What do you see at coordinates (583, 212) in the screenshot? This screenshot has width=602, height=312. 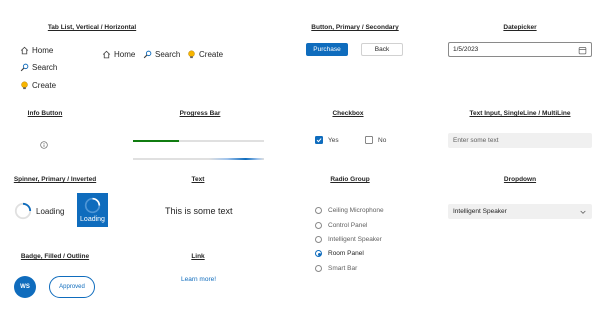 I see `chevron-down-icon` at bounding box center [583, 212].